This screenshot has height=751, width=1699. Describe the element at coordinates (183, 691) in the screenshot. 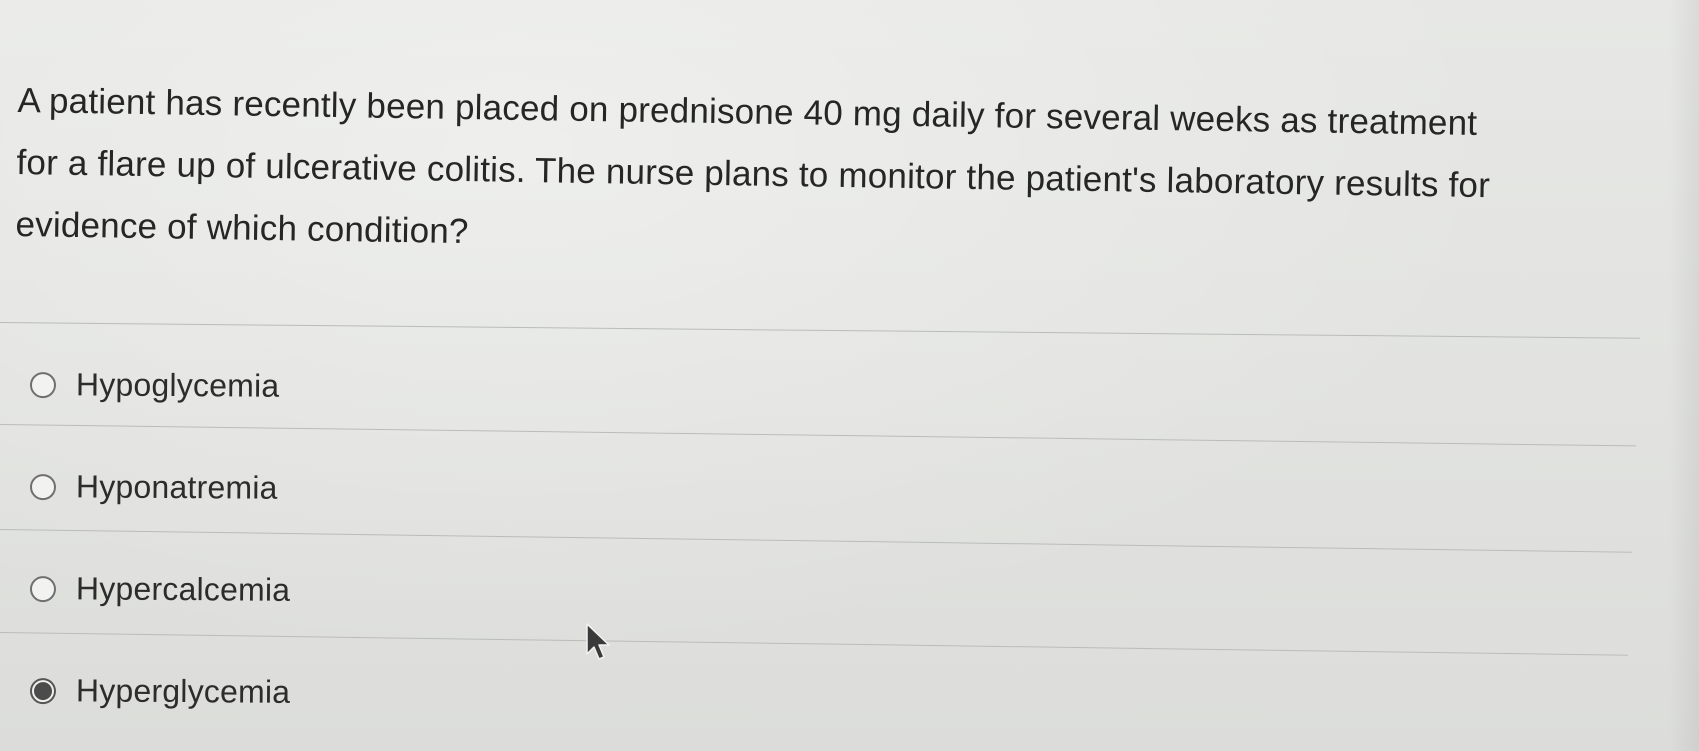

I see `option-label: Hyperglycemia` at that location.